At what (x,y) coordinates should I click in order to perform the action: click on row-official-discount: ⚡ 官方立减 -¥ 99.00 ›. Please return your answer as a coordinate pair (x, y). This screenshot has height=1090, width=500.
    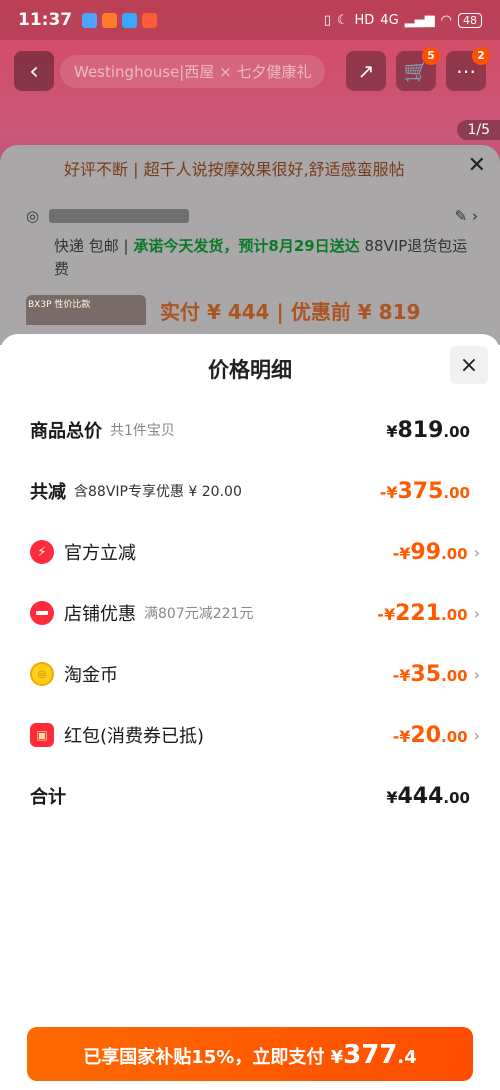
    Looking at the image, I should click on (255, 552).